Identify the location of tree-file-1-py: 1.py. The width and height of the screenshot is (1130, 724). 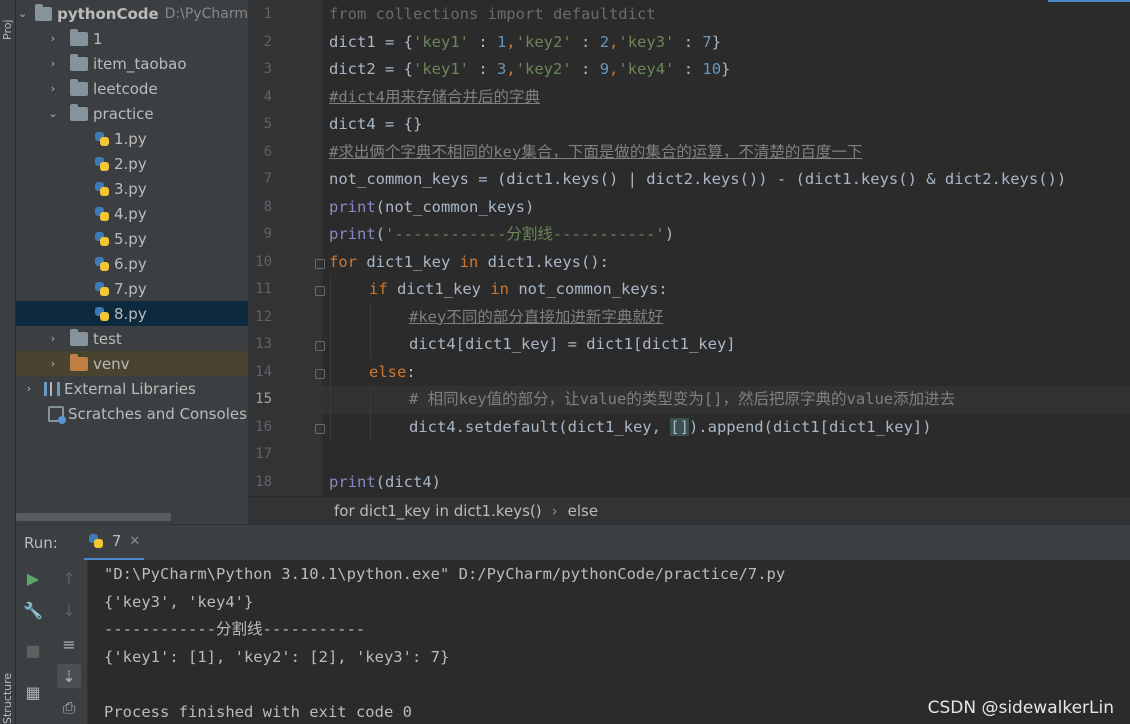
(132, 138).